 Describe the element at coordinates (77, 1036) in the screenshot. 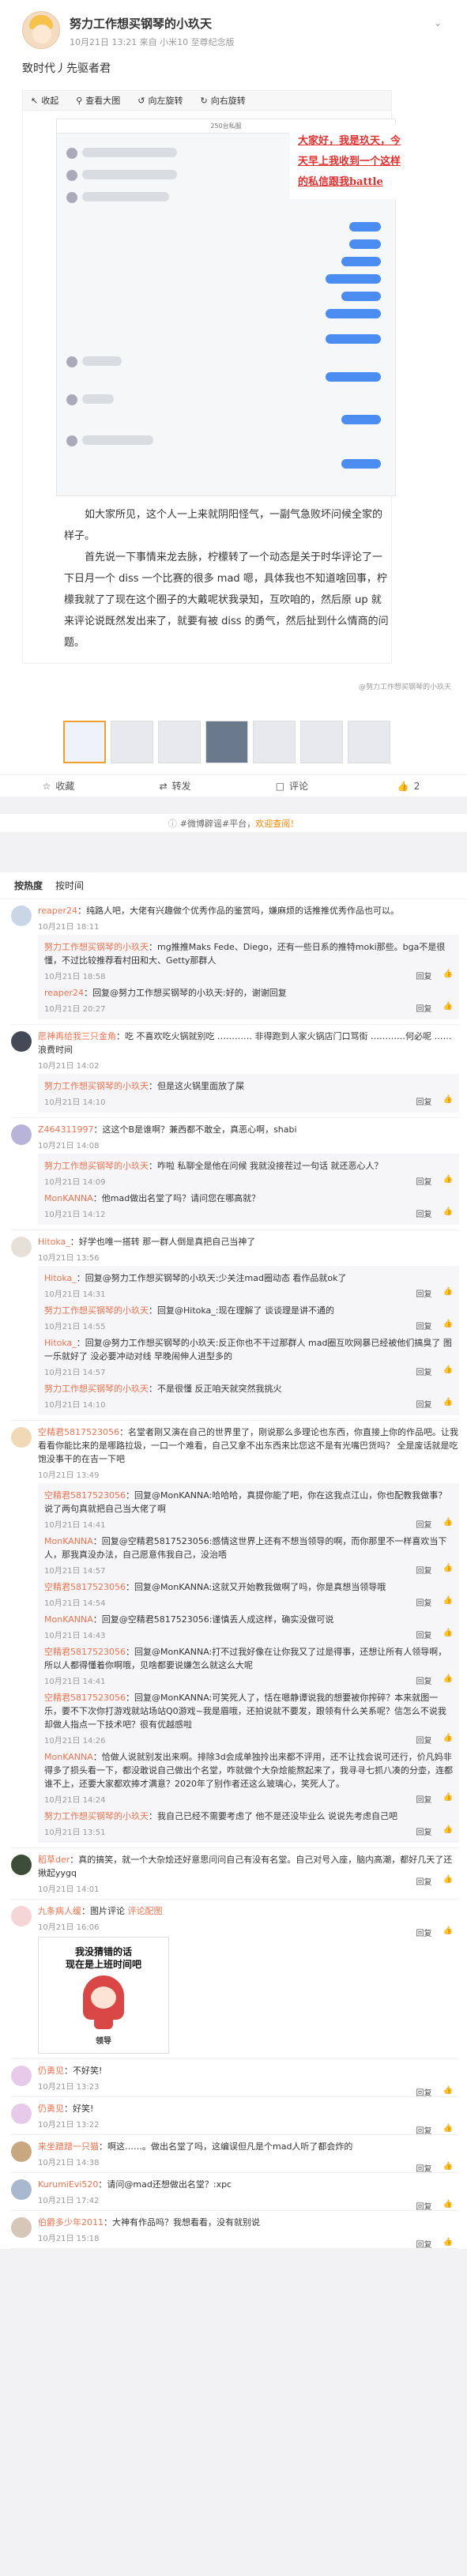

I see `comment-user: 愿神再给我三只金角` at that location.